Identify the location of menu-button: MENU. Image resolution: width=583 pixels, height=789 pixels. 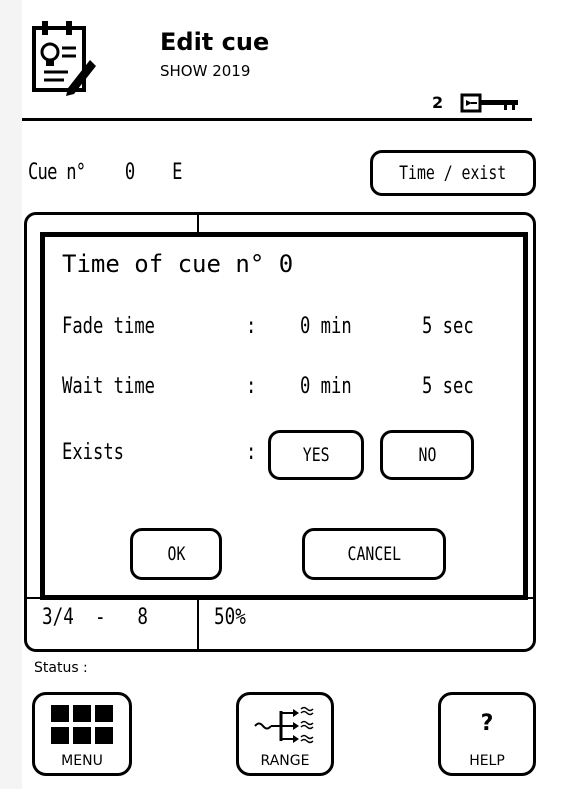
(82, 734).